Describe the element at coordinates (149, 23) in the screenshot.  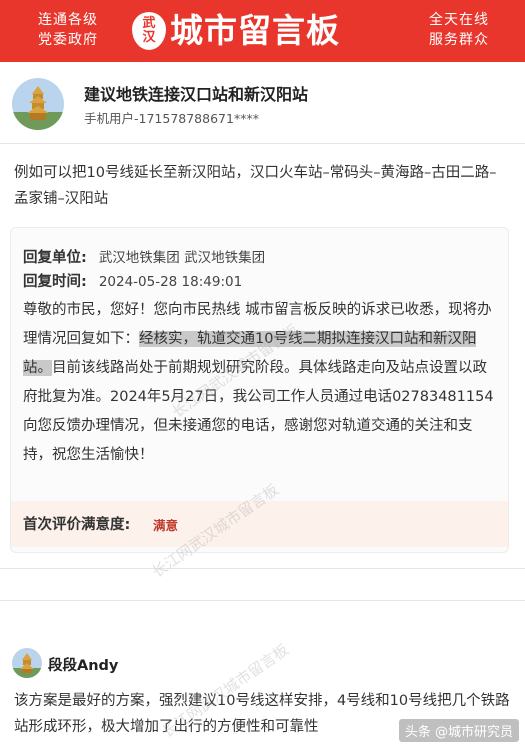
I see `badge-char1: 武` at that location.